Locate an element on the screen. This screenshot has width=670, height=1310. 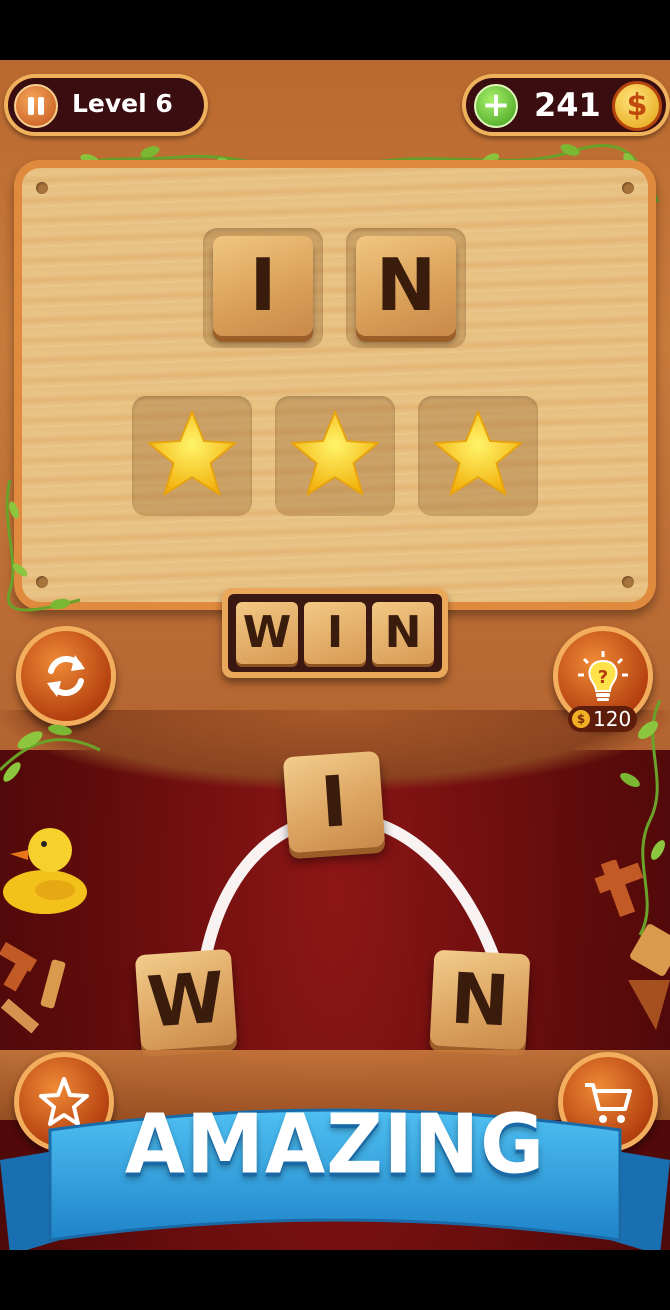
add-coins-button: + is located at coordinates (496, 106).